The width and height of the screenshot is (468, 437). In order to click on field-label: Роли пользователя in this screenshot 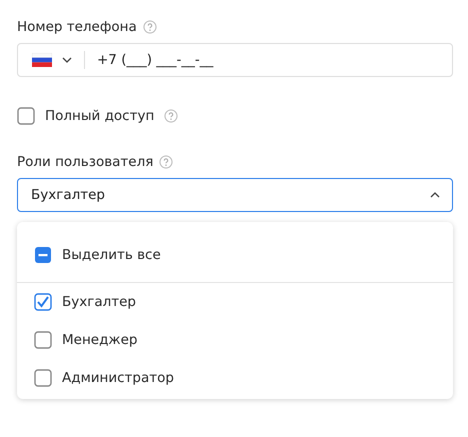, I will do `click(85, 162)`.